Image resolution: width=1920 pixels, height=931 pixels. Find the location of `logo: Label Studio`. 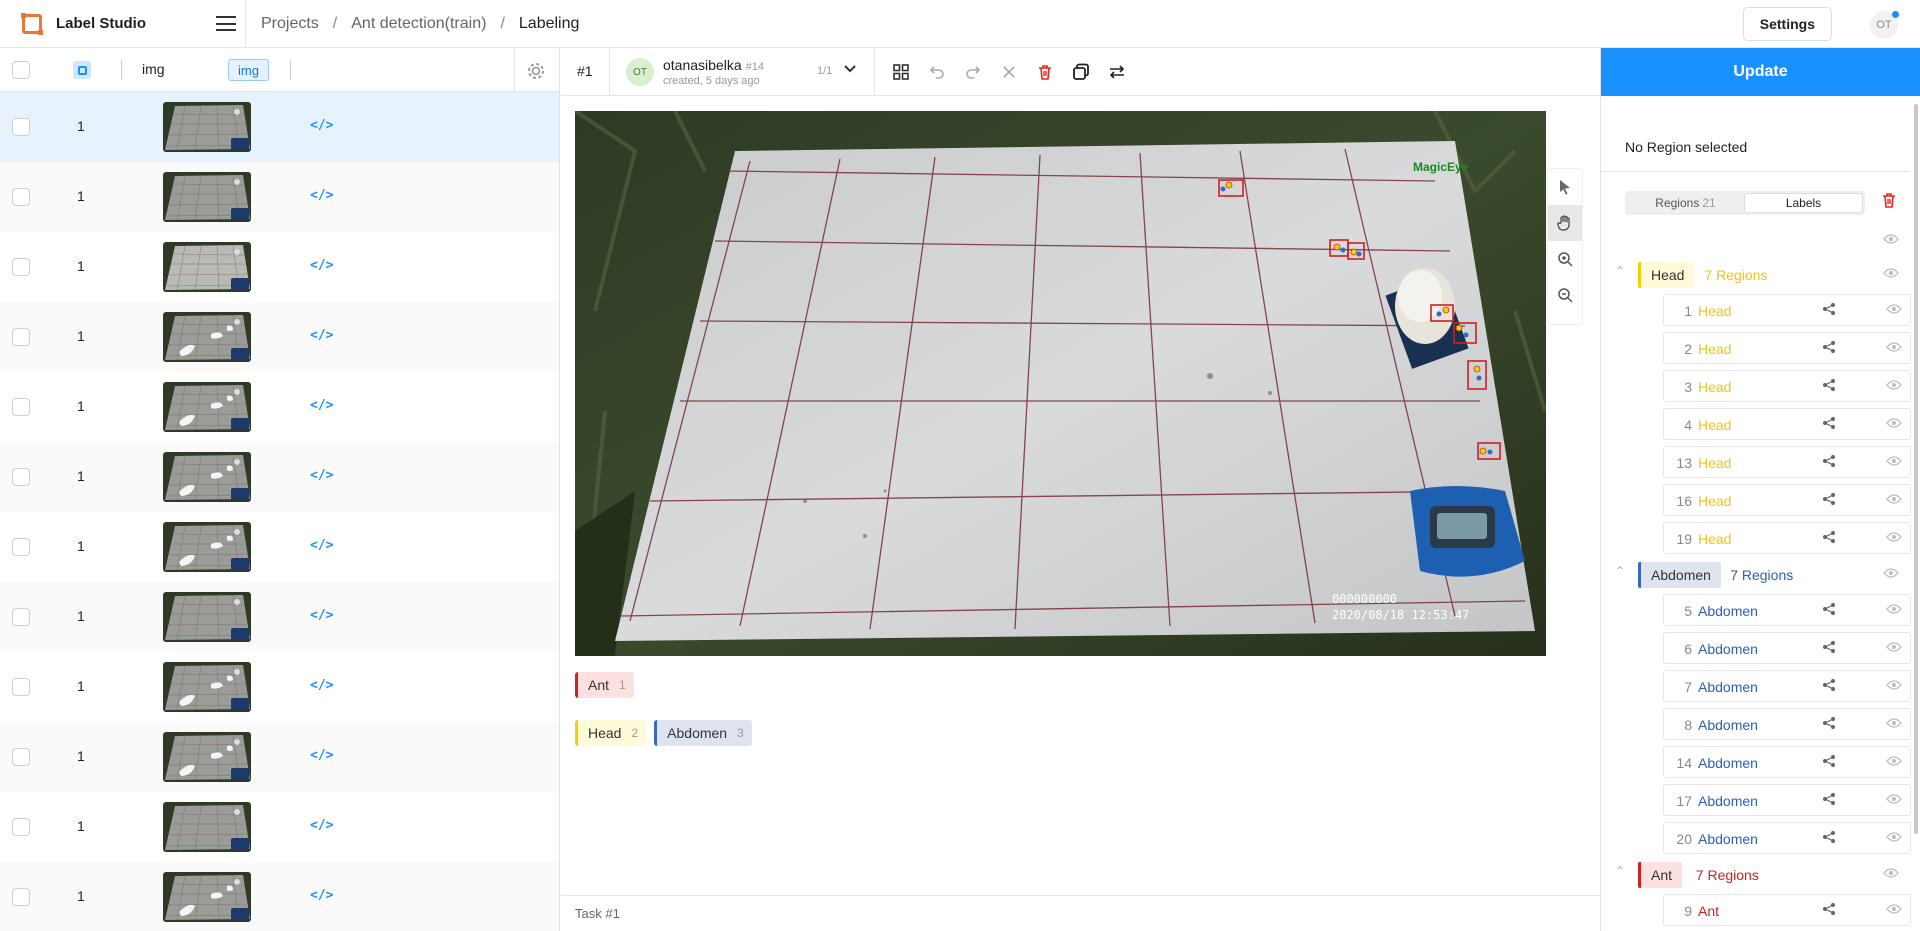

logo: Label Studio is located at coordinates (120, 23).